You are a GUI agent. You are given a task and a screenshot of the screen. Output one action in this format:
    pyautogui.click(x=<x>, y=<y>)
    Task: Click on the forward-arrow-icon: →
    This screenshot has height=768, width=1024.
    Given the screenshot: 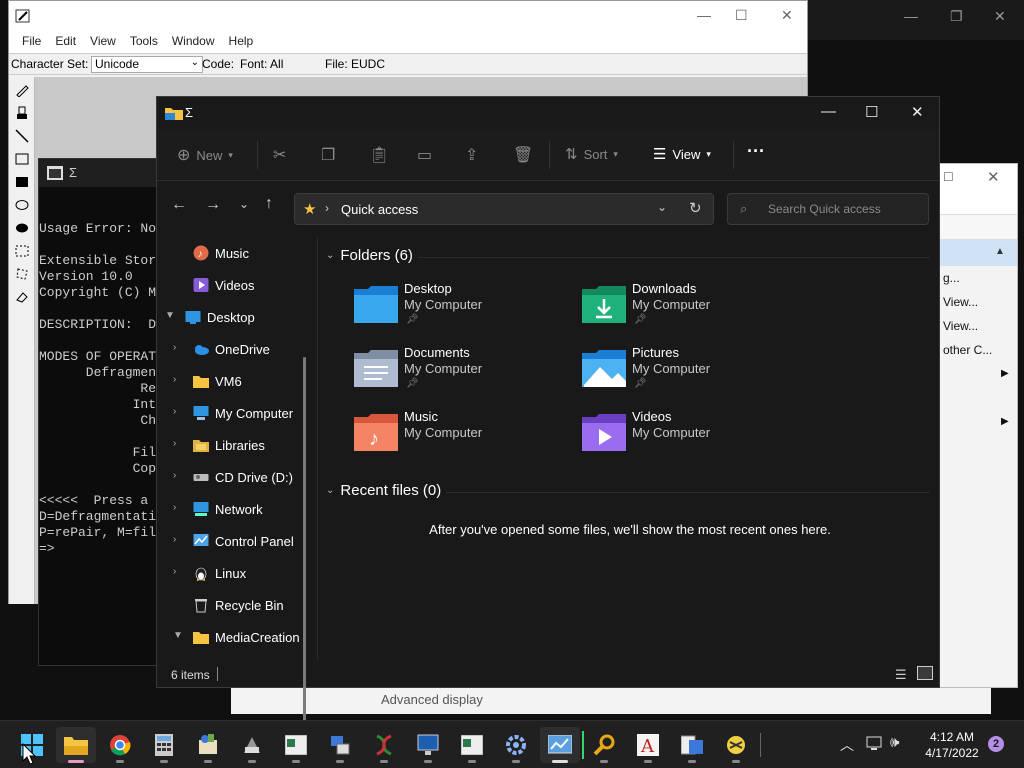 What is the action you would take?
    pyautogui.click(x=213, y=205)
    